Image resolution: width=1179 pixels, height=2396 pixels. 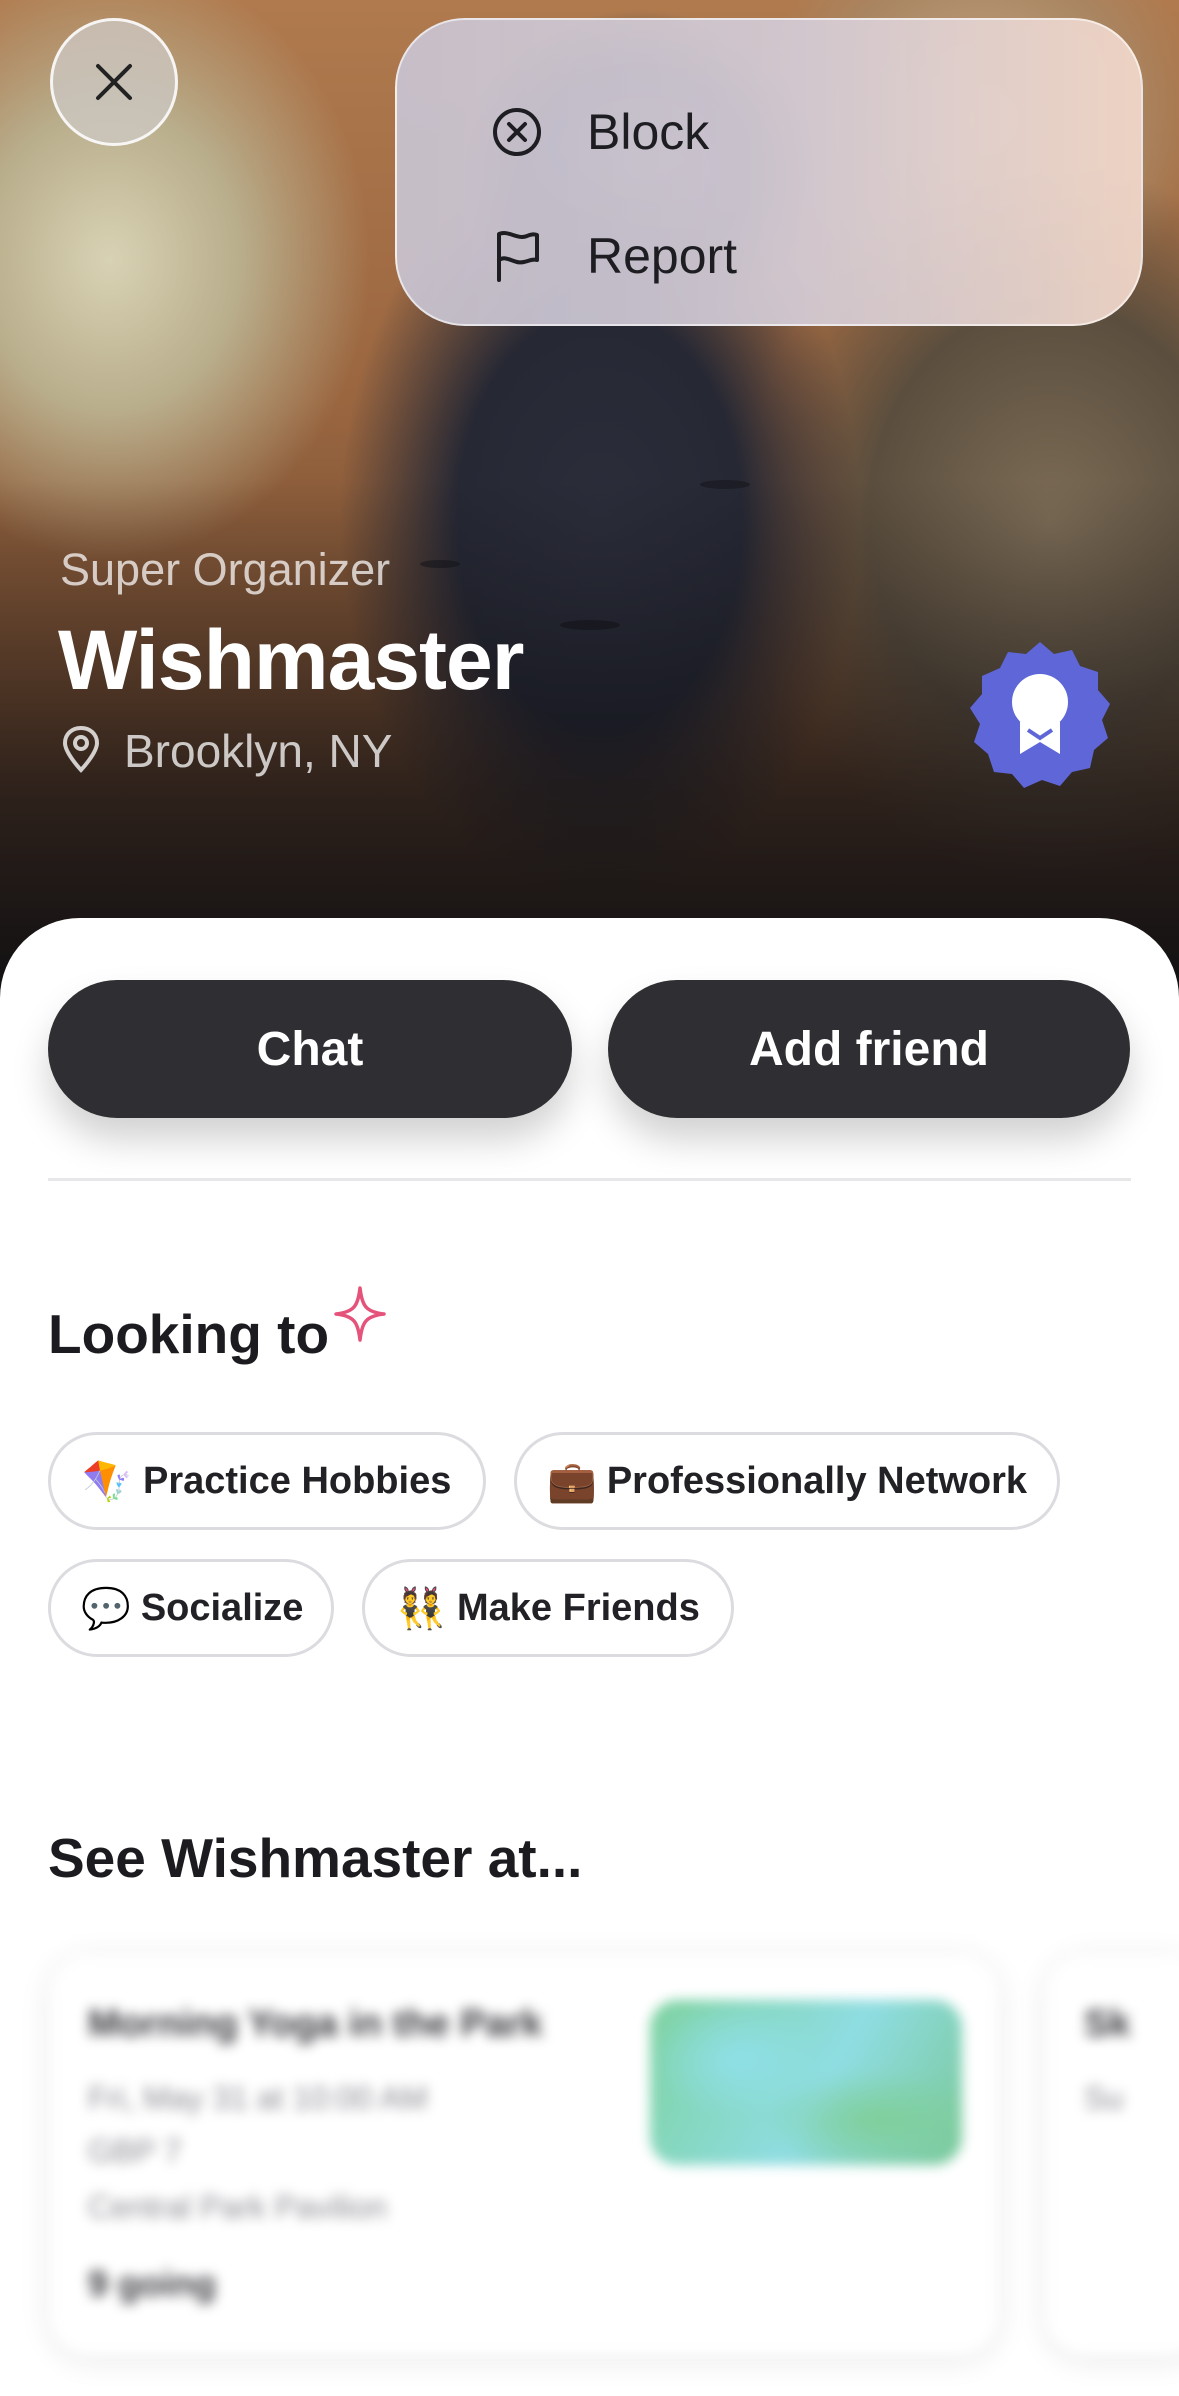 What do you see at coordinates (152, 2283) in the screenshot?
I see `event-attendance: 9 going` at bounding box center [152, 2283].